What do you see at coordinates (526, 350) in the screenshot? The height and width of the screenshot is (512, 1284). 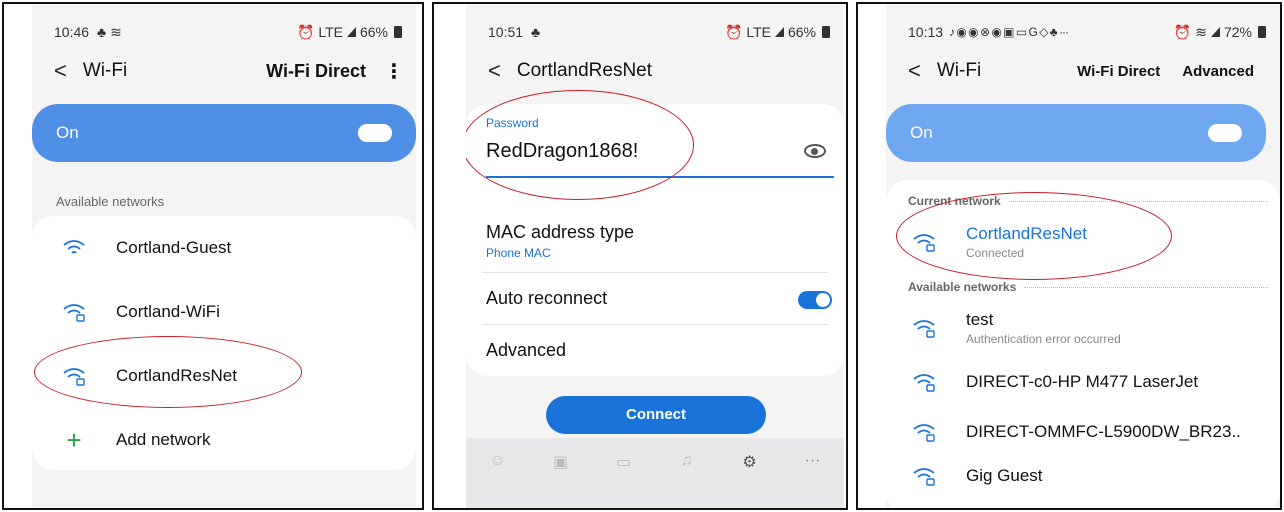 I see `advanced-option: Advanced` at bounding box center [526, 350].